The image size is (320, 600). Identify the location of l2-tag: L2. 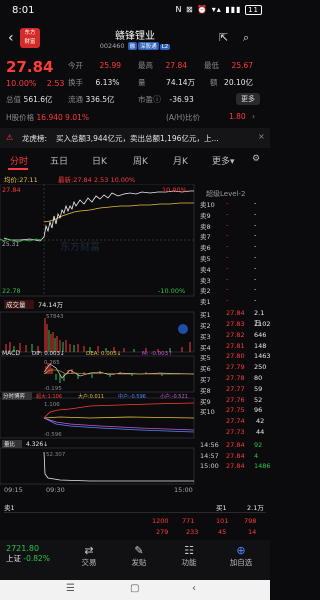
(165, 47).